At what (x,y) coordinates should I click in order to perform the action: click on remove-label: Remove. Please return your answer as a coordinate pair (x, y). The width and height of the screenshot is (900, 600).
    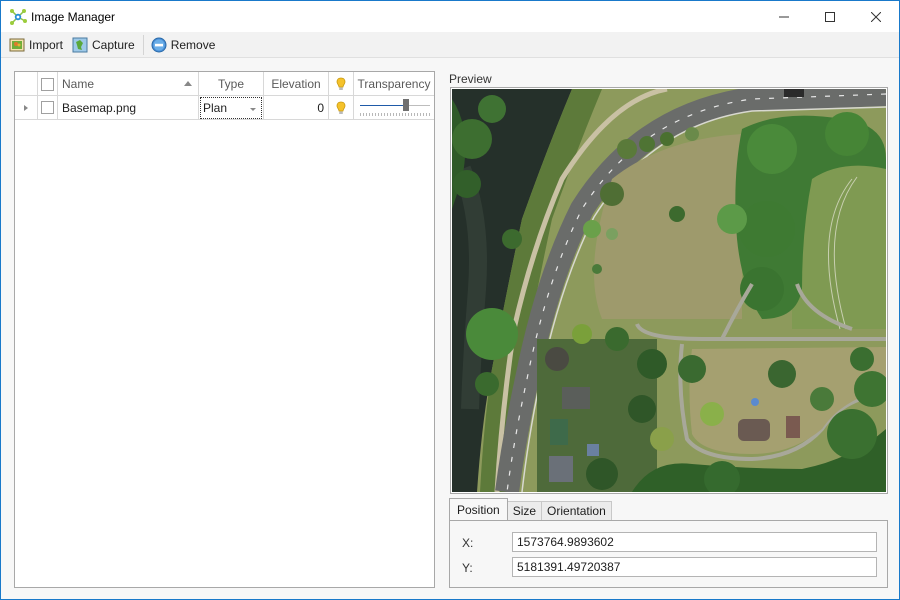
    Looking at the image, I should click on (193, 44).